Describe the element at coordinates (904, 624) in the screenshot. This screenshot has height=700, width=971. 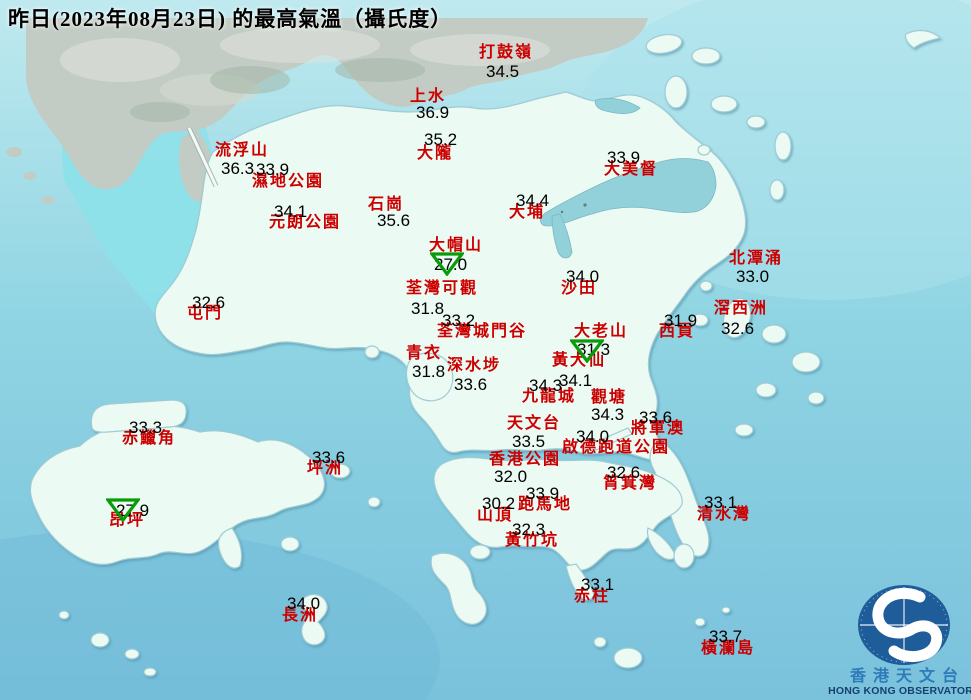
I see `hko-logo-emblem-icon` at that location.